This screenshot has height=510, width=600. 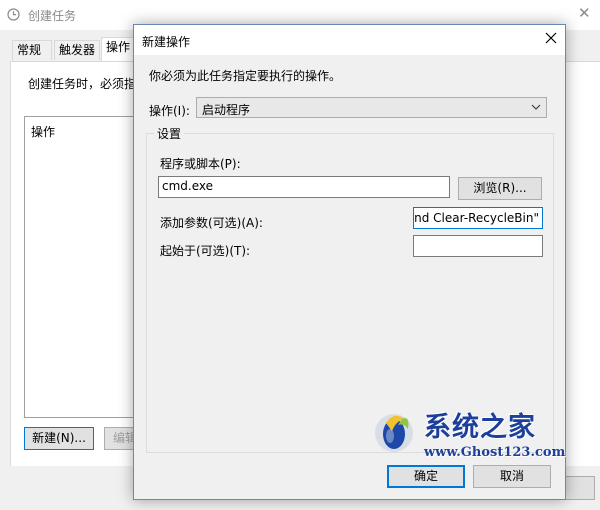 What do you see at coordinates (77, 50) in the screenshot?
I see `tab-triggers: 触发器` at bounding box center [77, 50].